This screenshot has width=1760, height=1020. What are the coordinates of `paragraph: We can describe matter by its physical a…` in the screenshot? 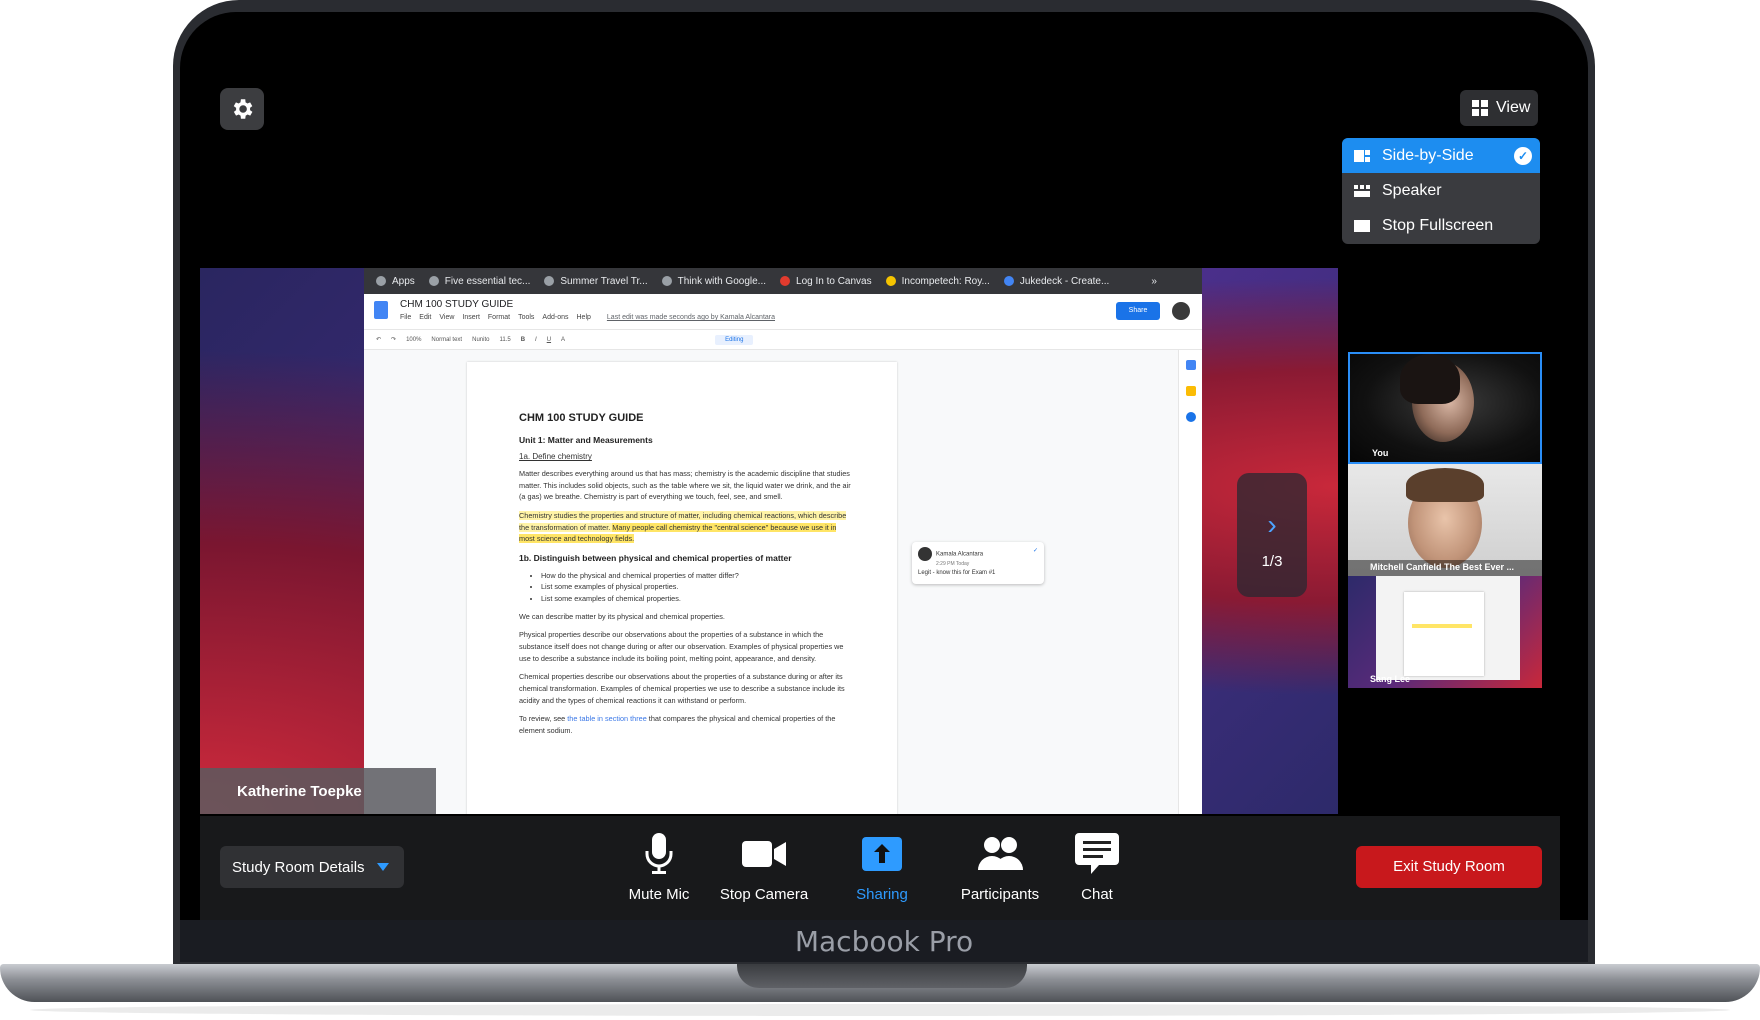 It's located at (622, 616).